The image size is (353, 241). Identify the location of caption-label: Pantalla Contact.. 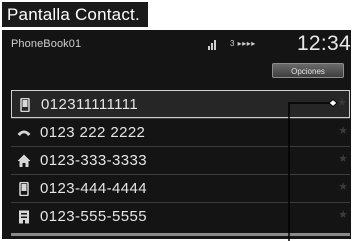
(75, 14).